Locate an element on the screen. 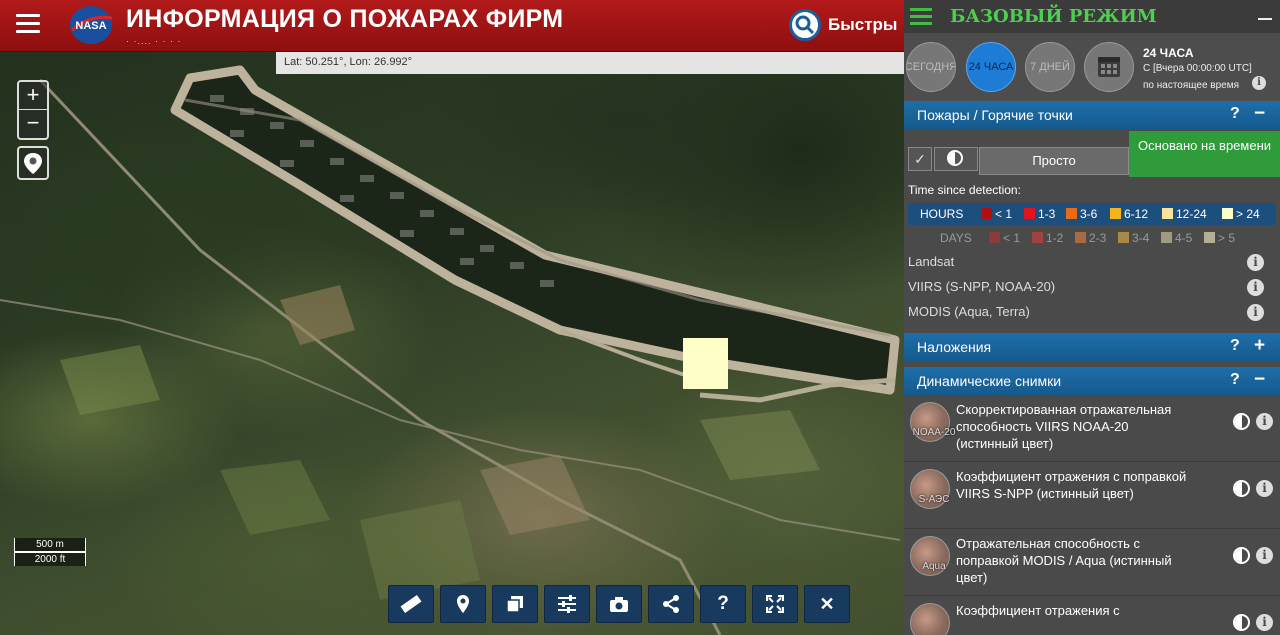 This screenshot has height=635, width=1280. layers-button is located at coordinates (515, 604).